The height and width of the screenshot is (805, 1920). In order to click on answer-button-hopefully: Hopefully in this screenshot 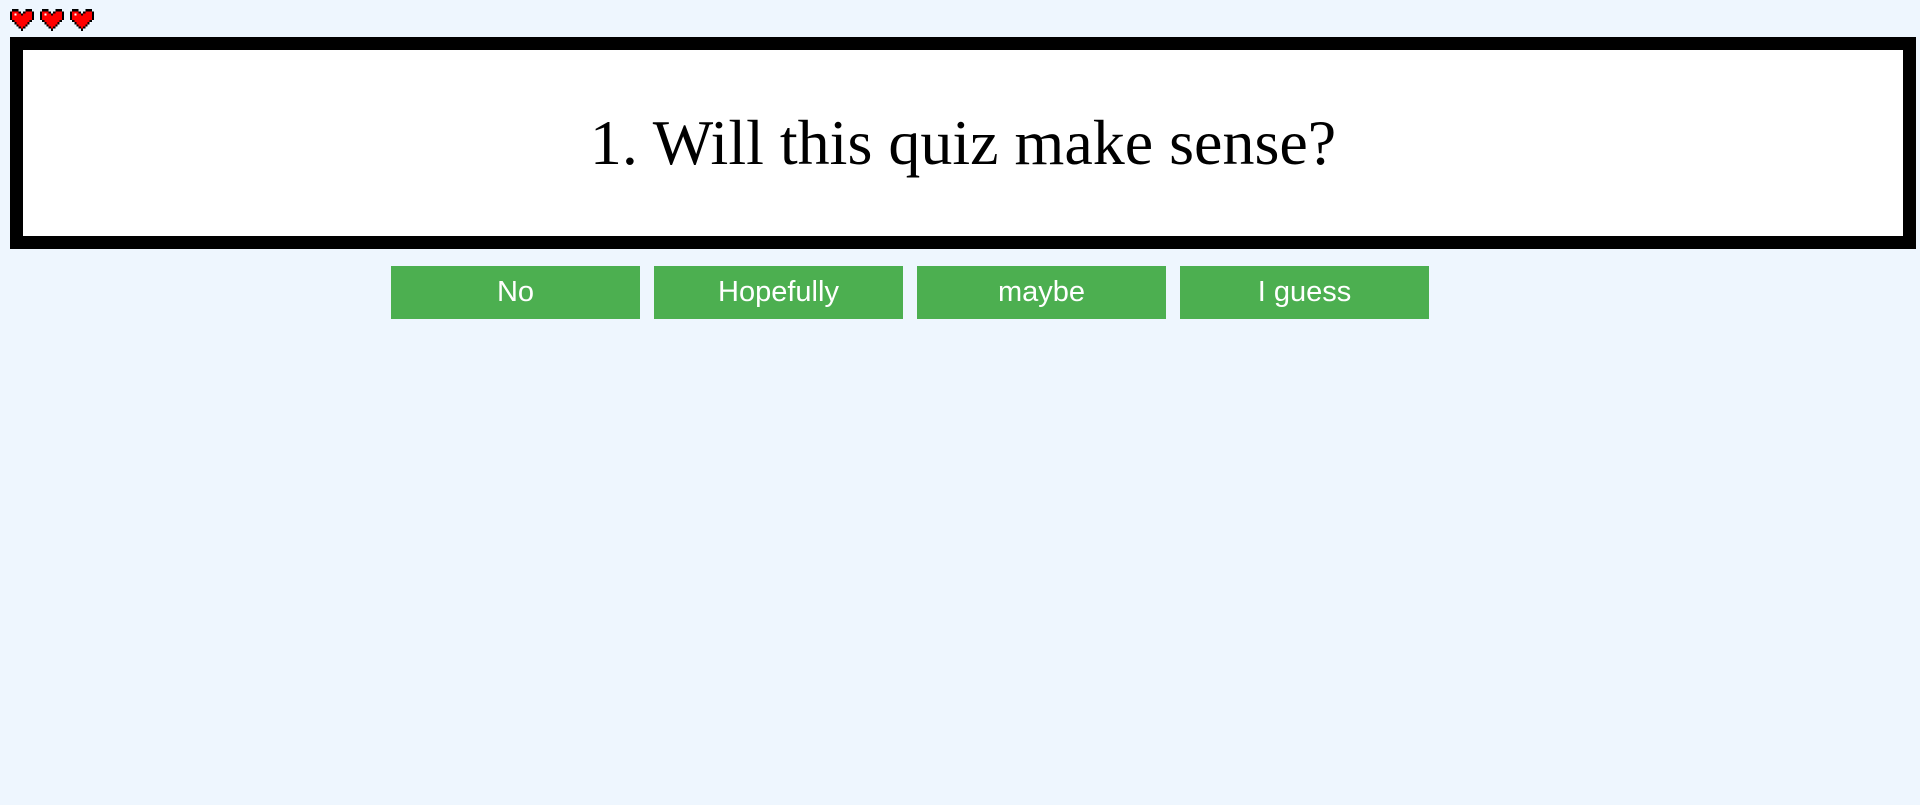, I will do `click(778, 292)`.